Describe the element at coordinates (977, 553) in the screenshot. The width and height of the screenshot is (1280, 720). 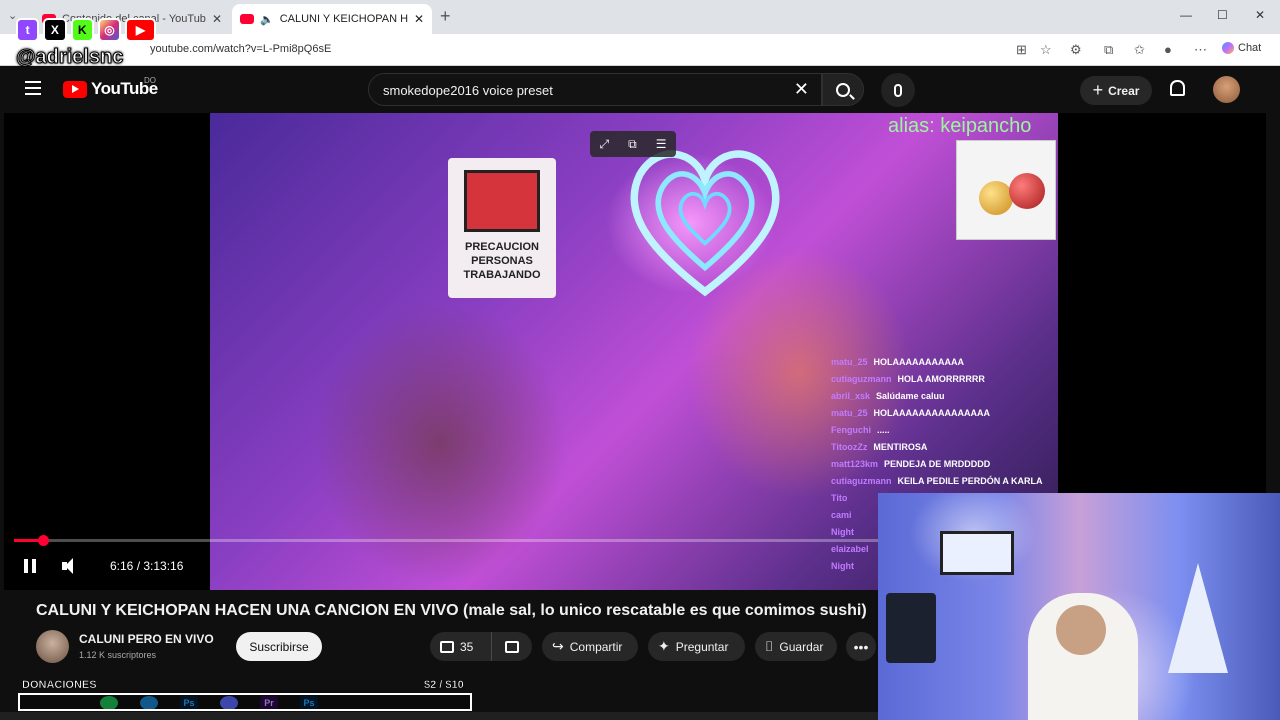
I see `webcam-tv` at that location.